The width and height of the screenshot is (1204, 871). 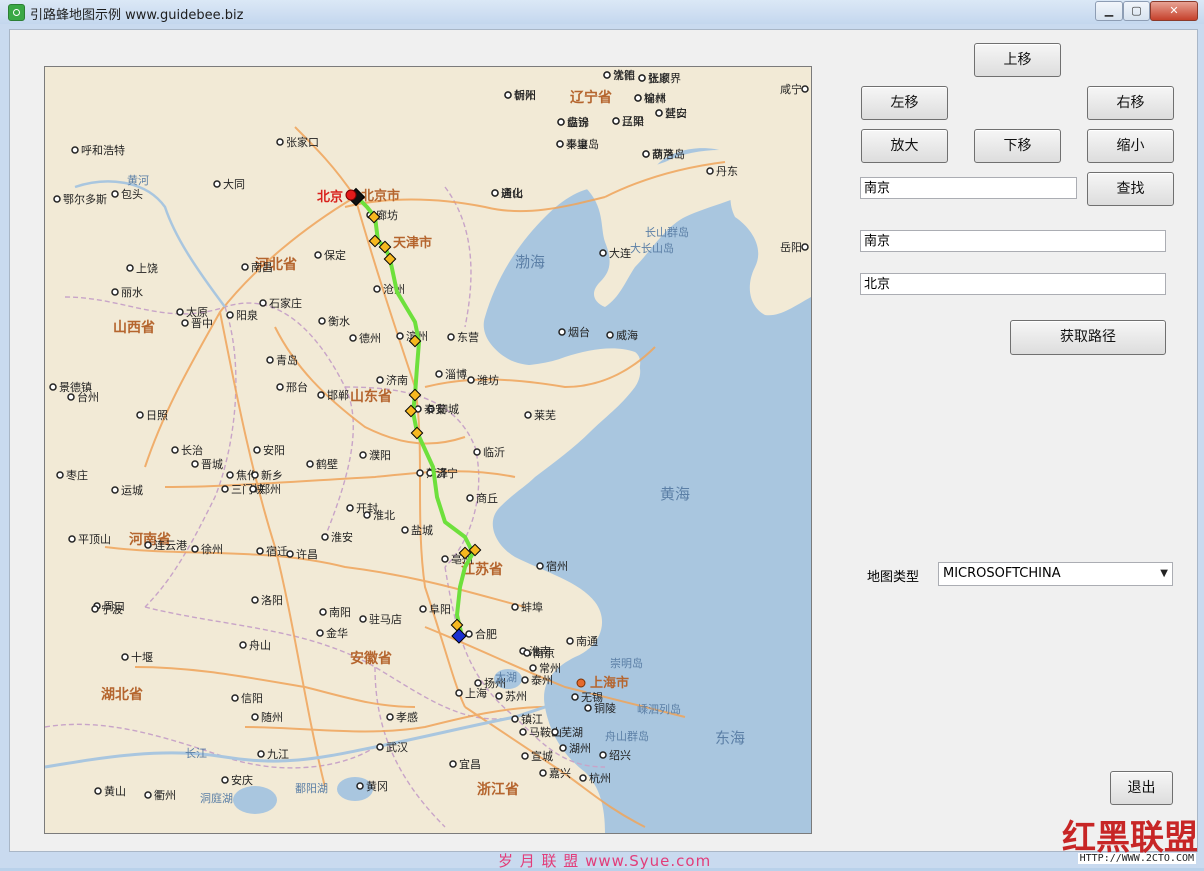 I want to click on city-label: 青岛, so click(x=287, y=360).